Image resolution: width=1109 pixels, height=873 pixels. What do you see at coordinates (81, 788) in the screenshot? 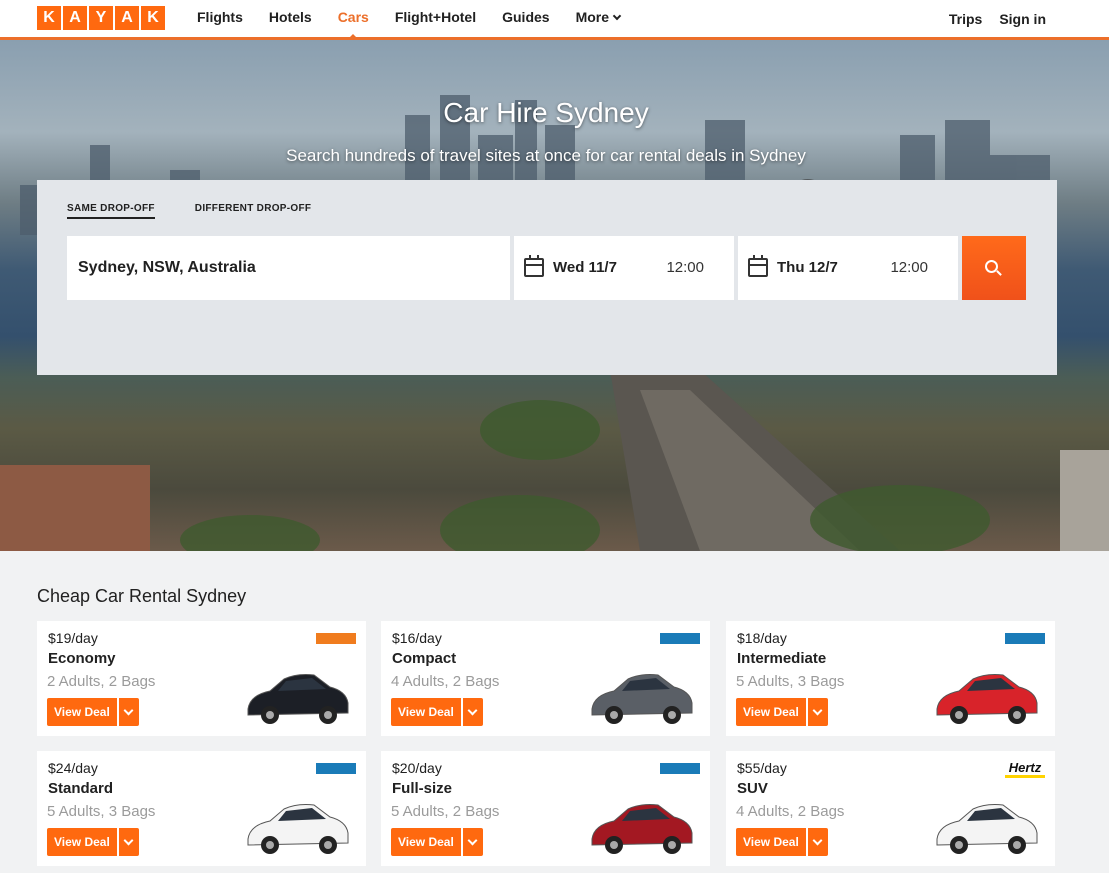
I see `car-class: Standard` at bounding box center [81, 788].